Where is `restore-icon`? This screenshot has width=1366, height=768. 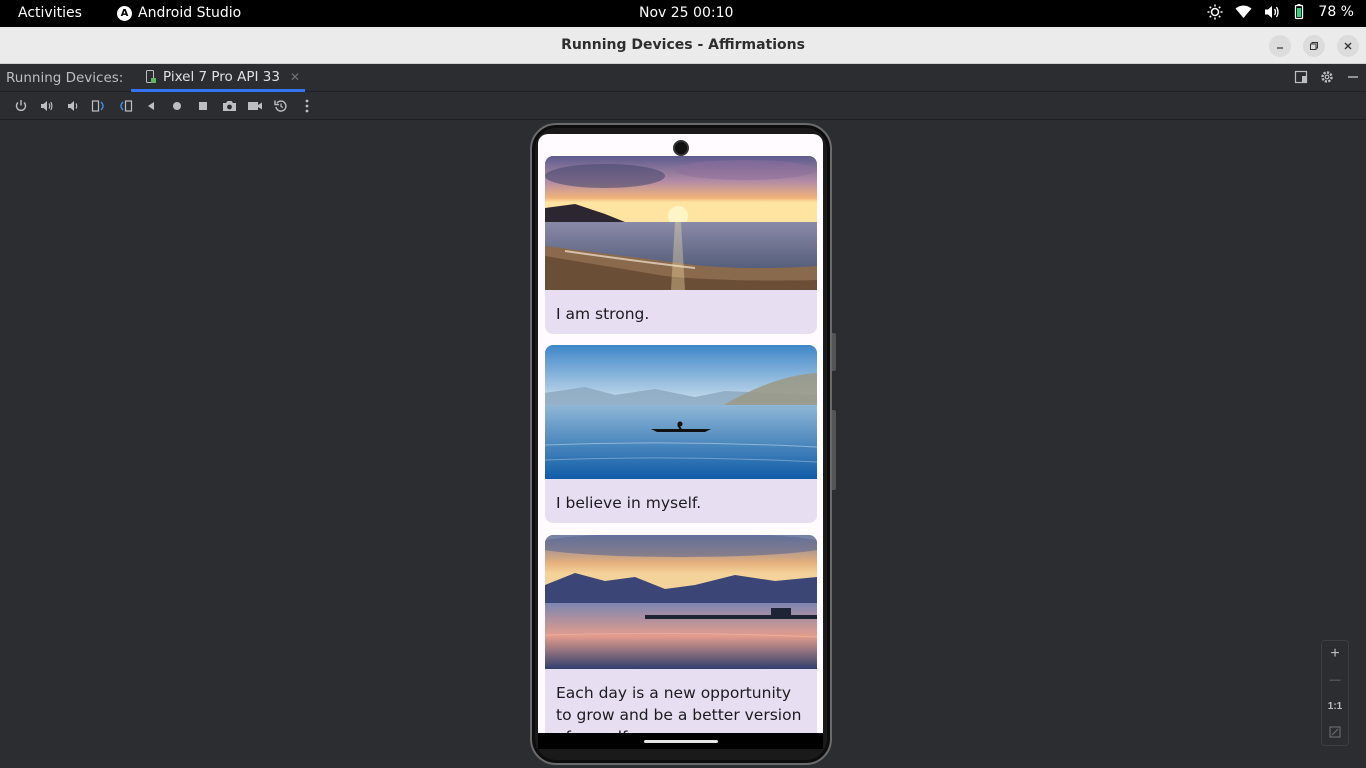
restore-icon is located at coordinates (1314, 46).